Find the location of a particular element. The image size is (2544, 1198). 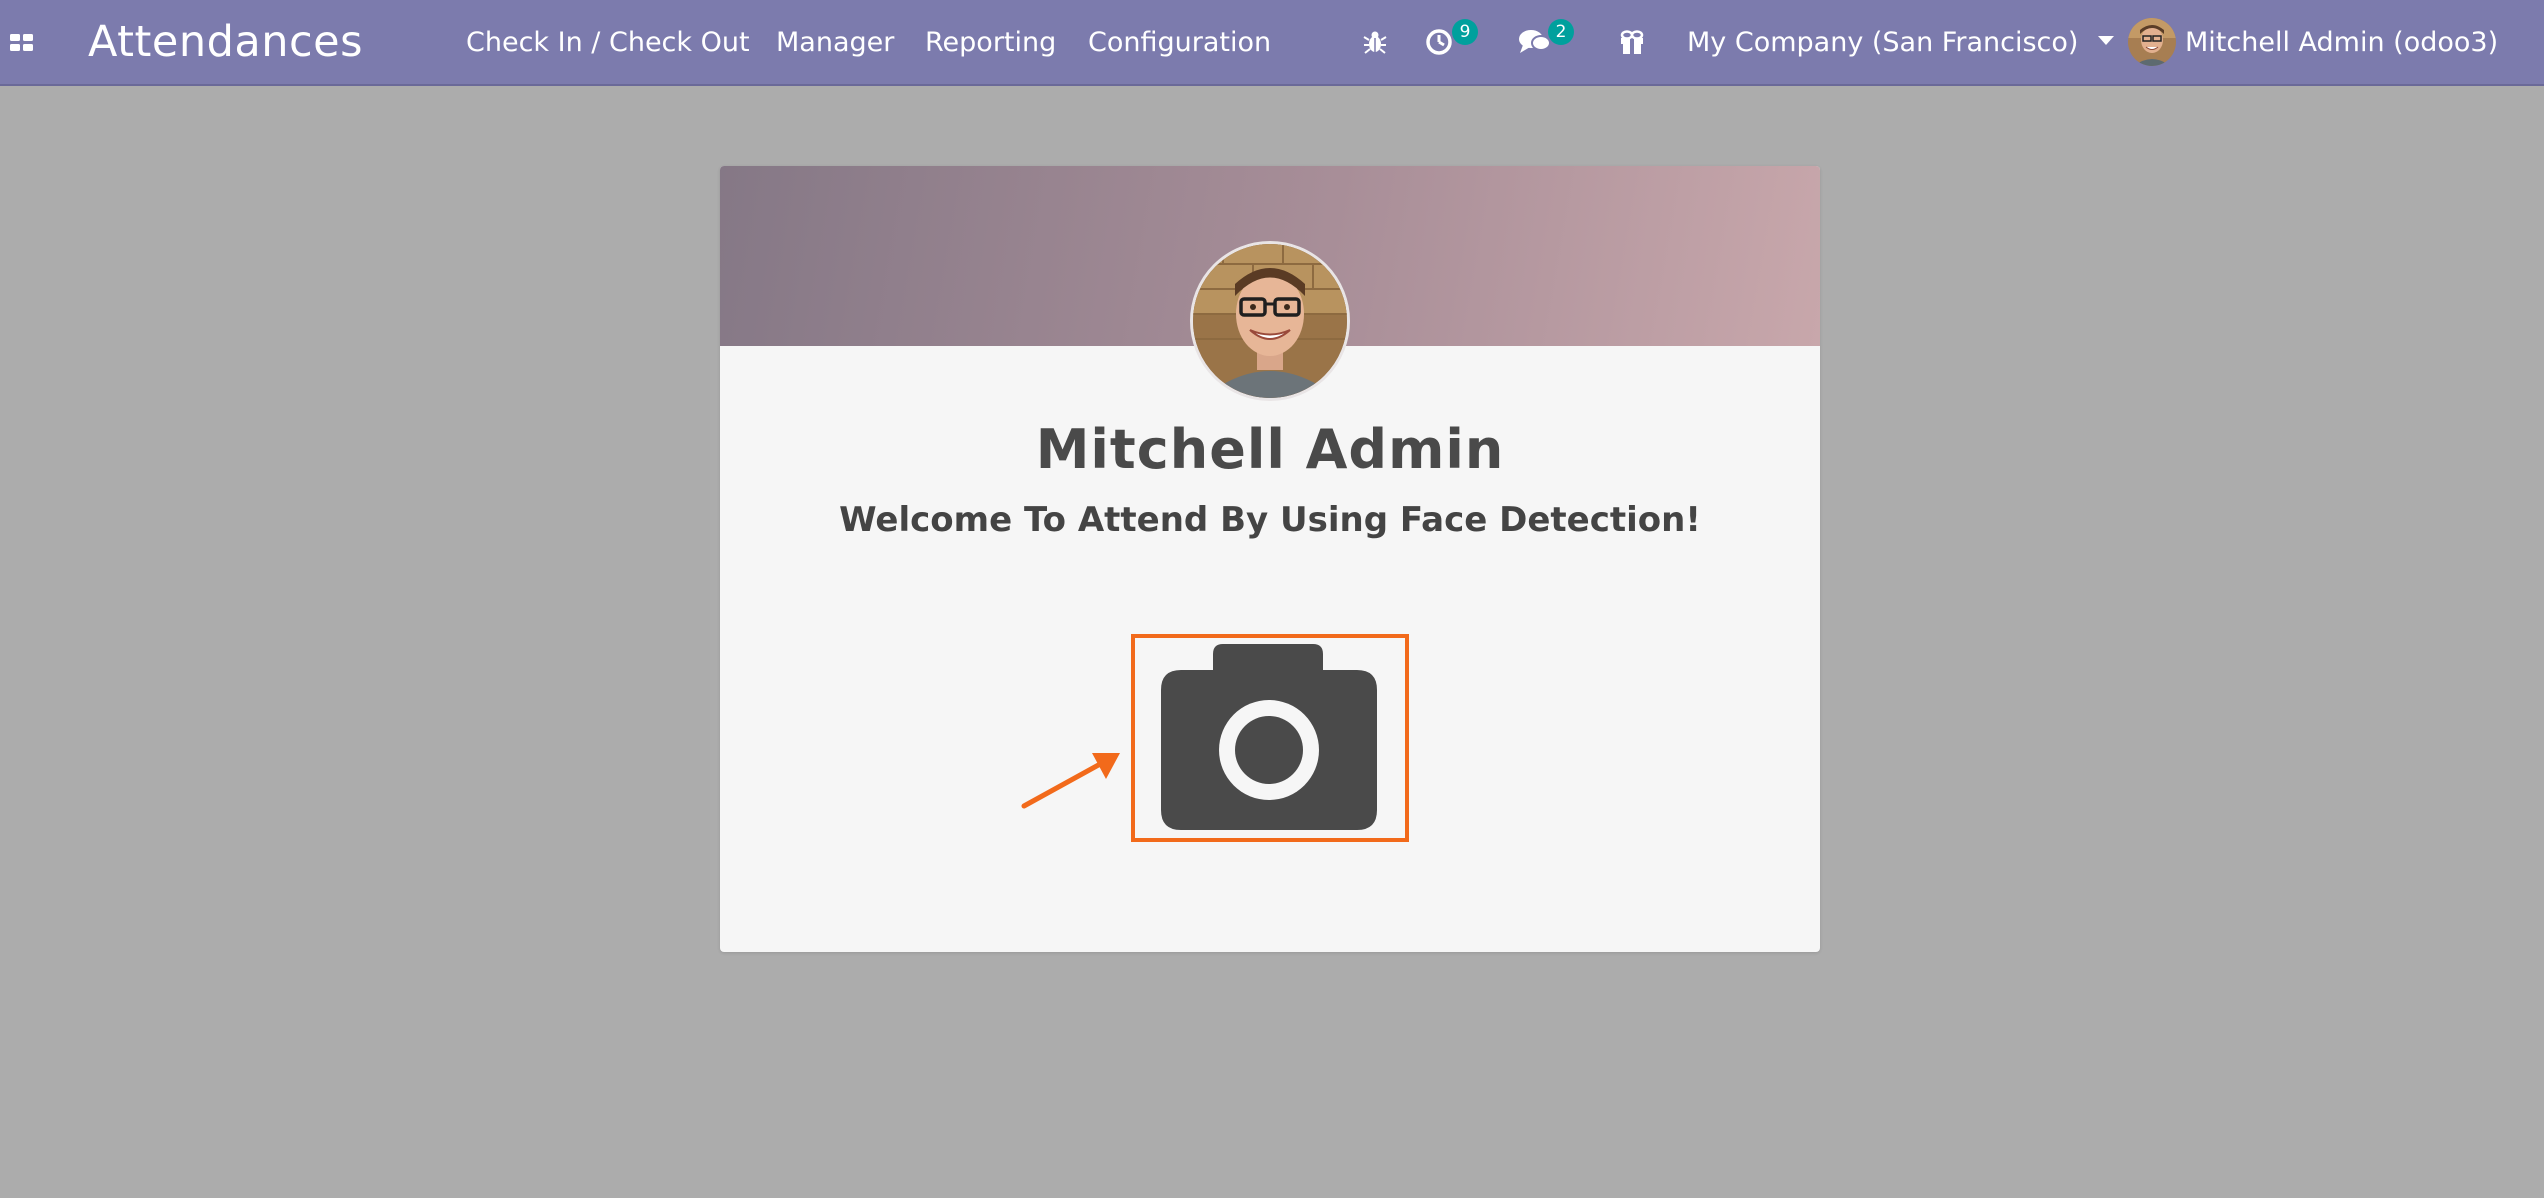

user-menu: Mitchell Admin (odoo3) is located at coordinates (2313, 42).